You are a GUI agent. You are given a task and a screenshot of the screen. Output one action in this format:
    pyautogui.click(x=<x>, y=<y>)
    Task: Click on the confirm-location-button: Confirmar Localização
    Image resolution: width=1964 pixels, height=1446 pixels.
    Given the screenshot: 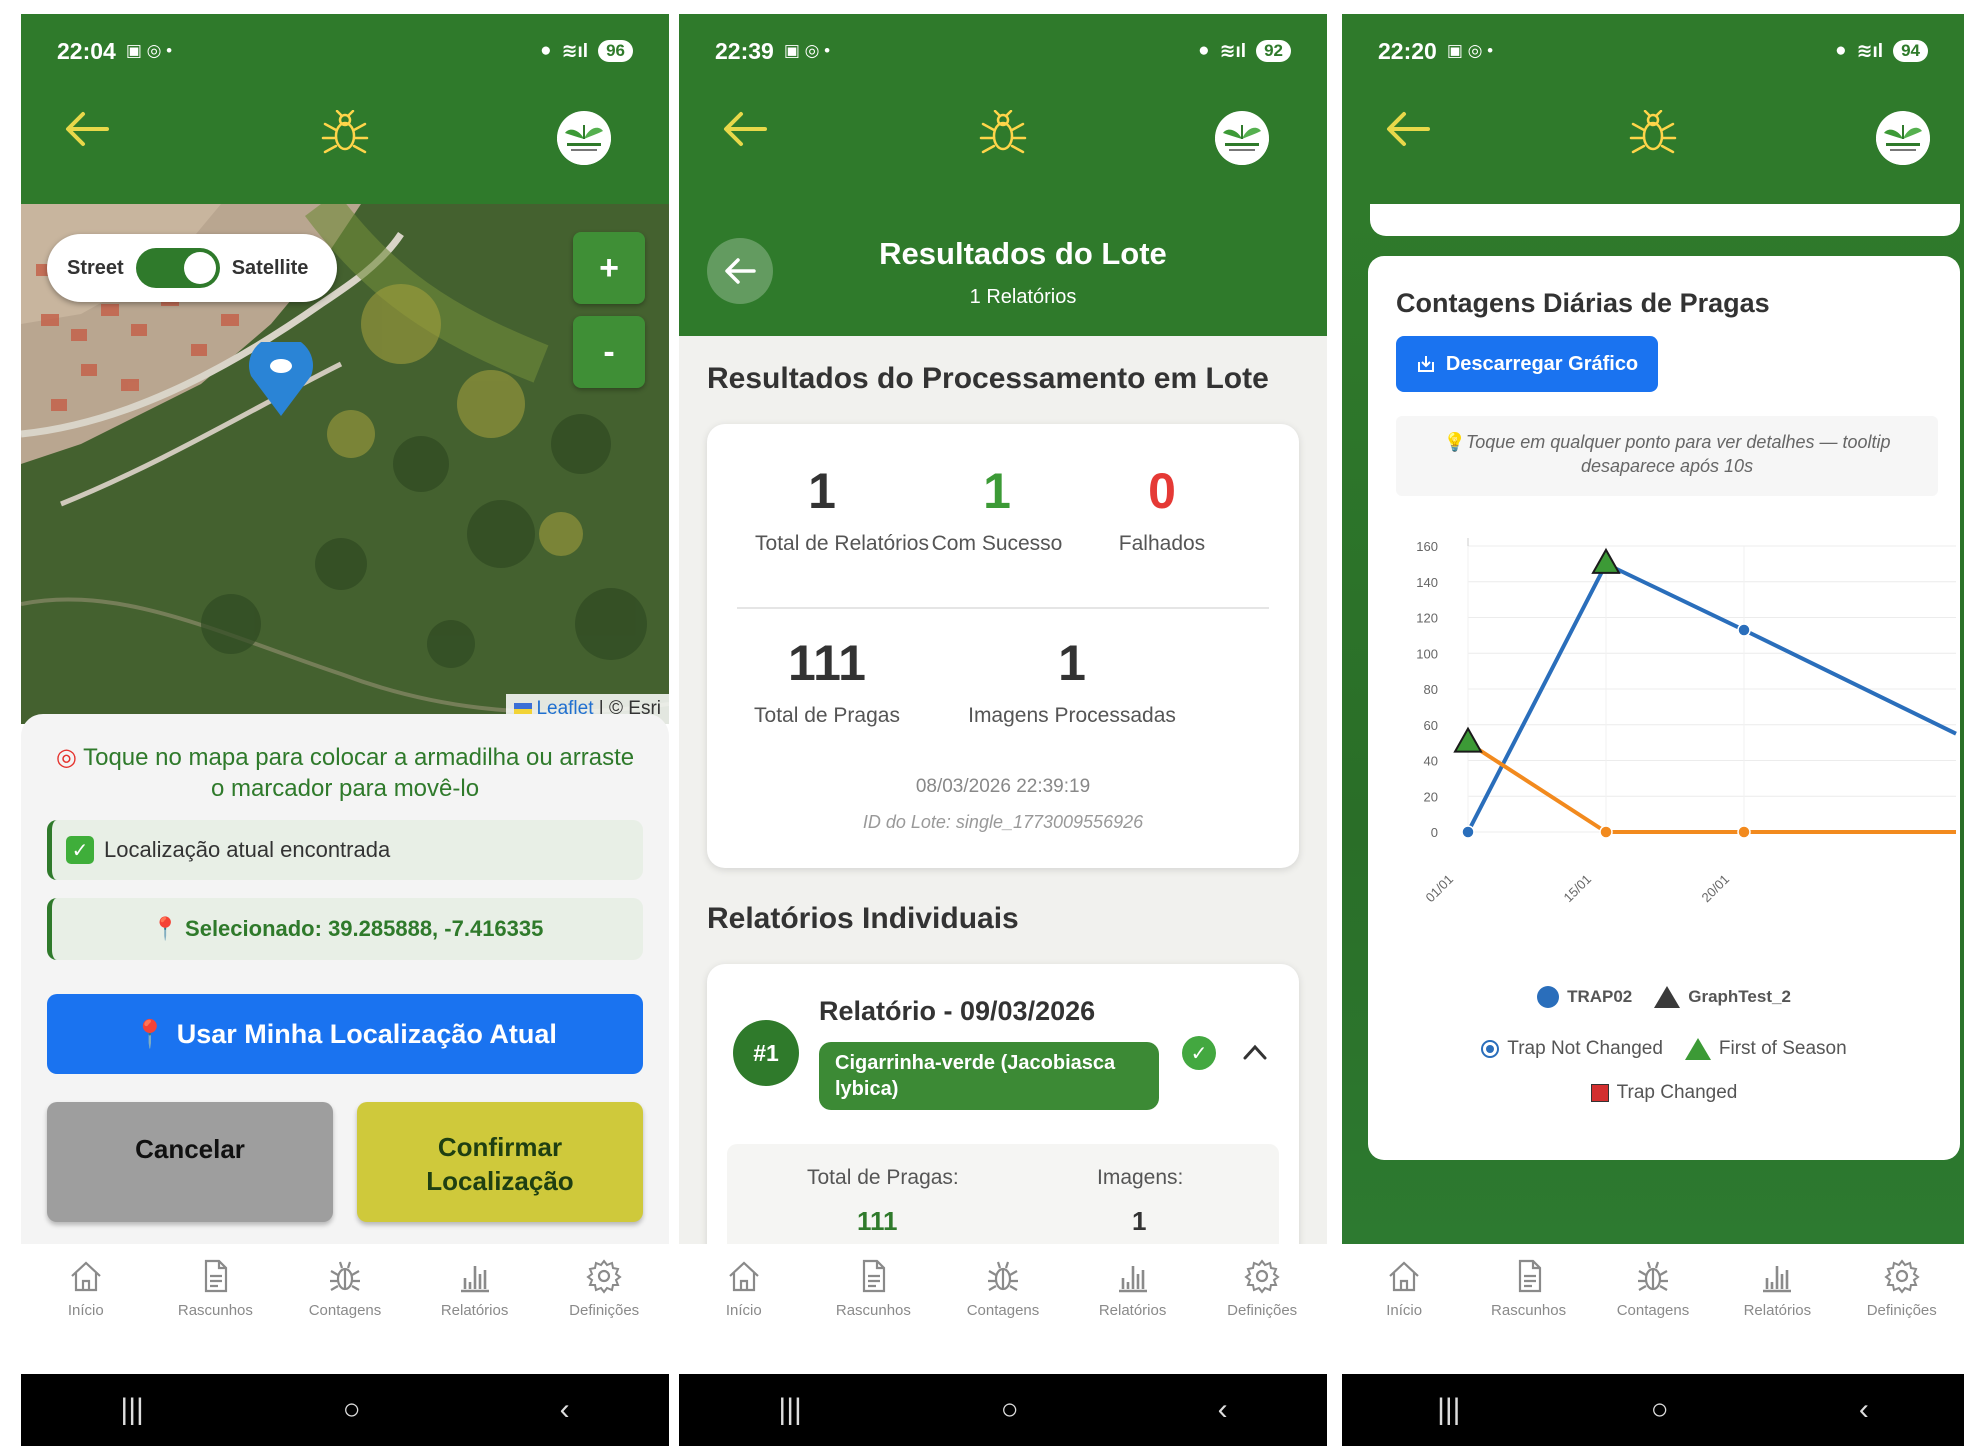 What is the action you would take?
    pyautogui.click(x=500, y=1162)
    